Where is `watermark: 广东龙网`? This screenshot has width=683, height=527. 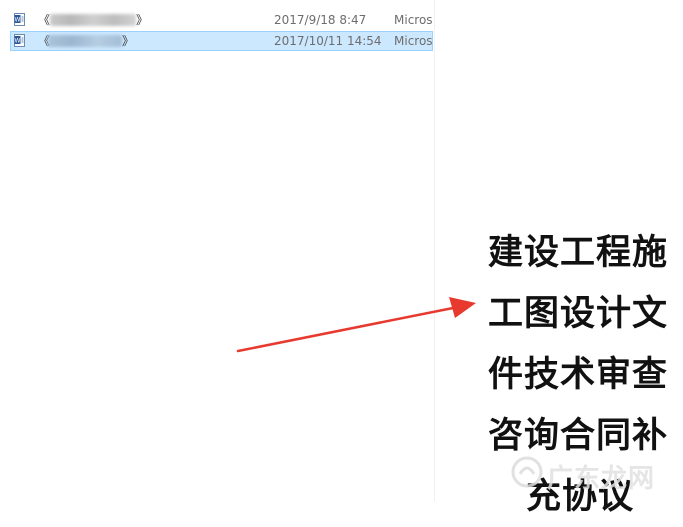
watermark: 广东龙网 is located at coordinates (582, 473).